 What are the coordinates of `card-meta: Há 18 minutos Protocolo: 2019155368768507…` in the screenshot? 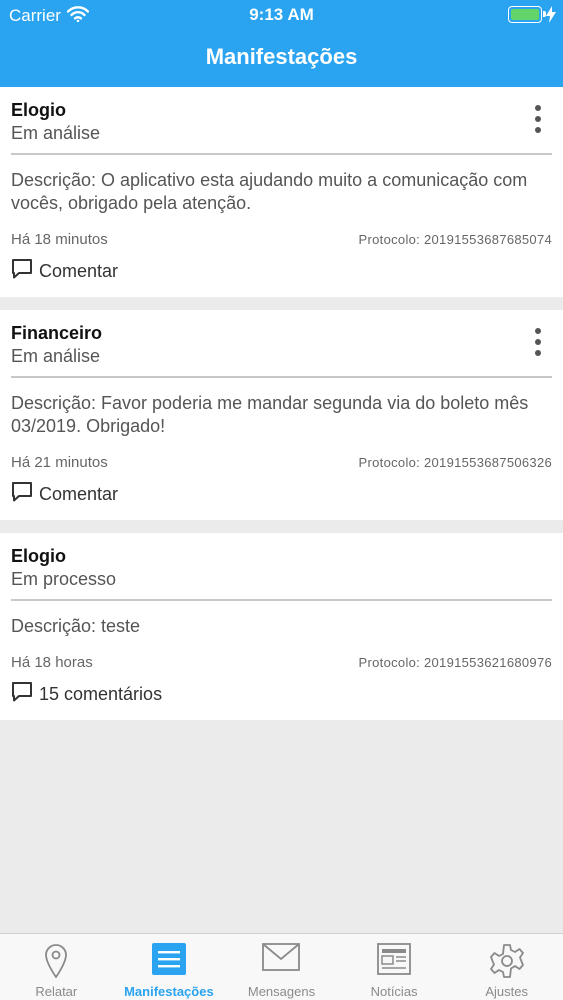 It's located at (281, 239).